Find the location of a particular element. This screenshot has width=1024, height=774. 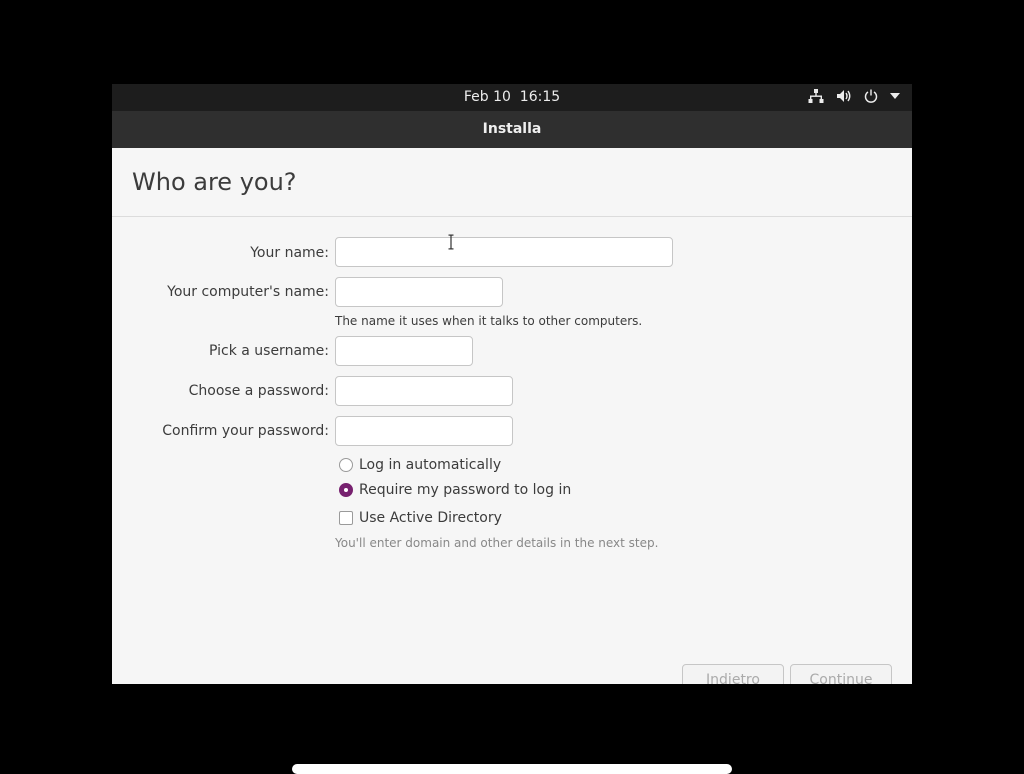

confirm-password-label: Confirm your password: is located at coordinates (245, 431).